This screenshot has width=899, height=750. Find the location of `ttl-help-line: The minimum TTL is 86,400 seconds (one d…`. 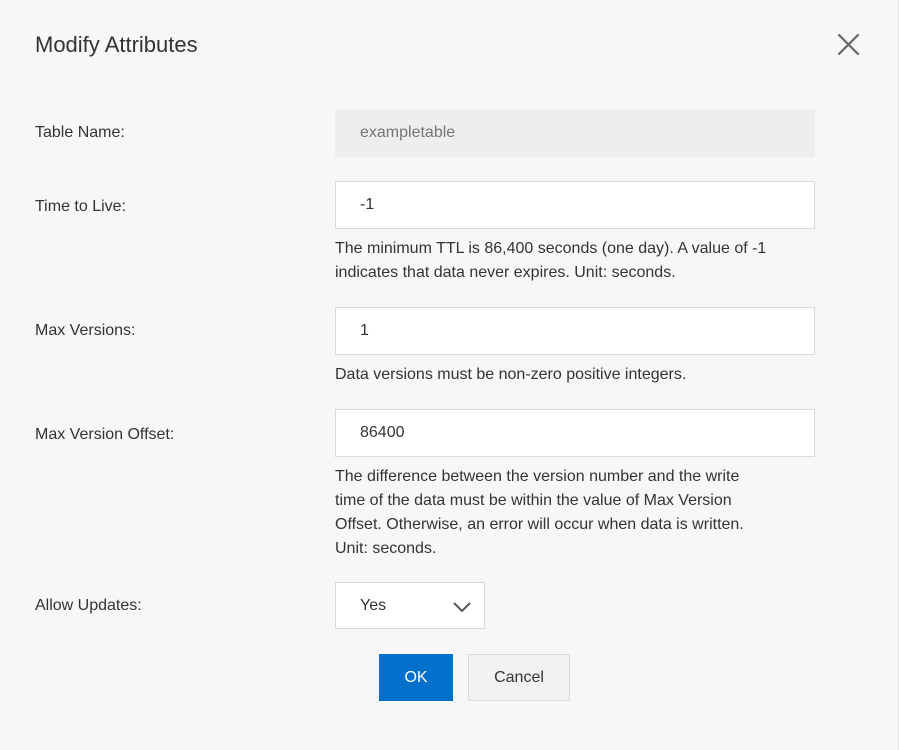

ttl-help-line: The minimum TTL is 86,400 seconds (one d… is located at coordinates (551, 248).